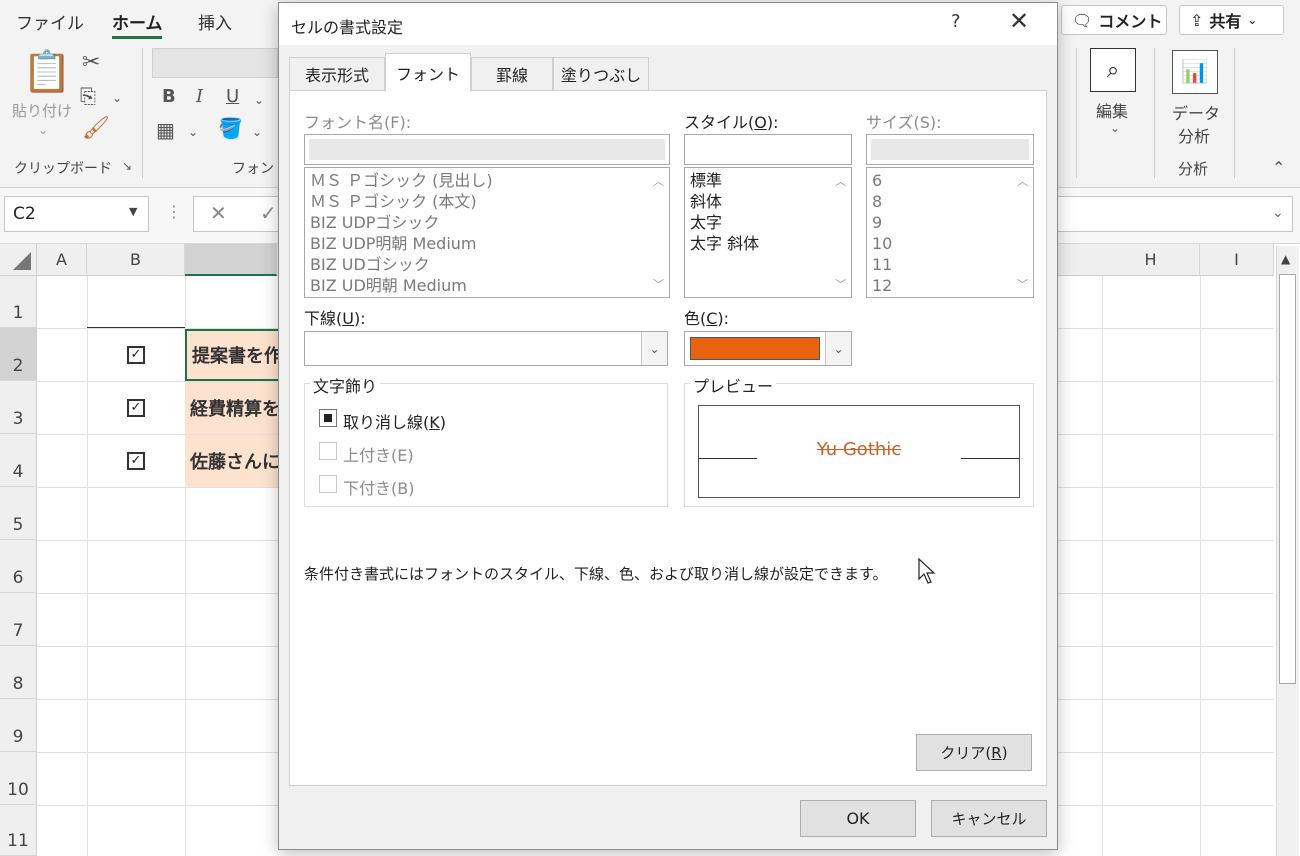 This screenshot has height=856, width=1300. What do you see at coordinates (257, 132) in the screenshot?
I see `fill-color-dropdown-icon: ⌄` at bounding box center [257, 132].